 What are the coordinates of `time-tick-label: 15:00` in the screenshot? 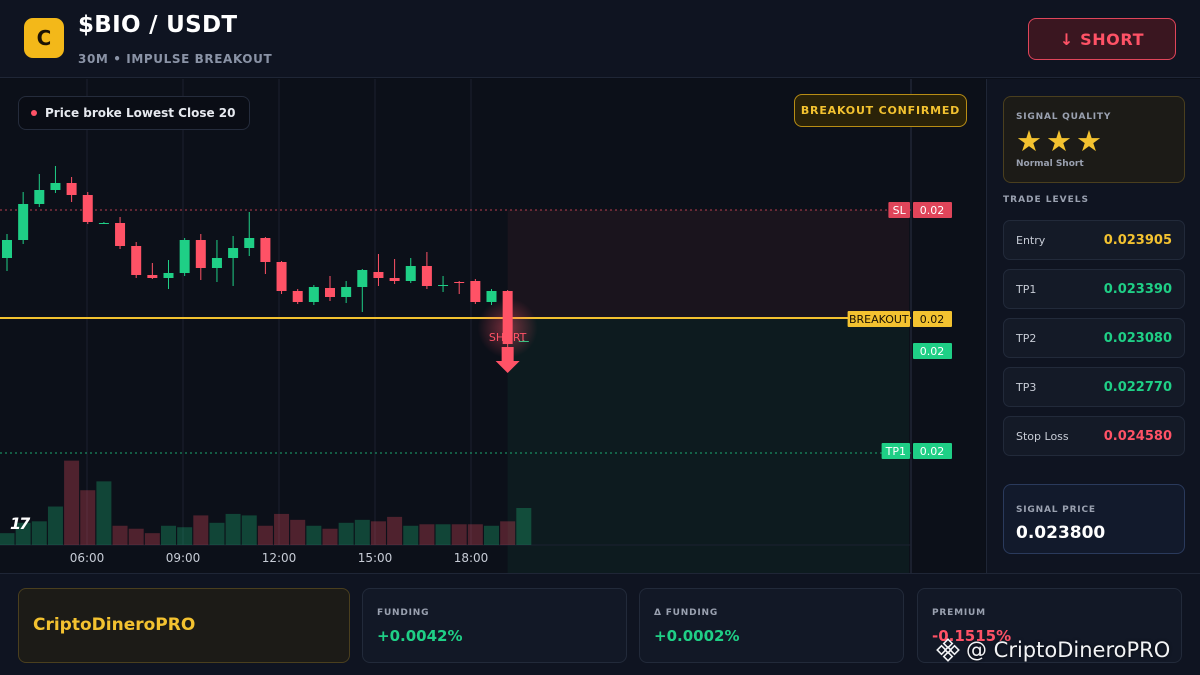 It's located at (375, 558).